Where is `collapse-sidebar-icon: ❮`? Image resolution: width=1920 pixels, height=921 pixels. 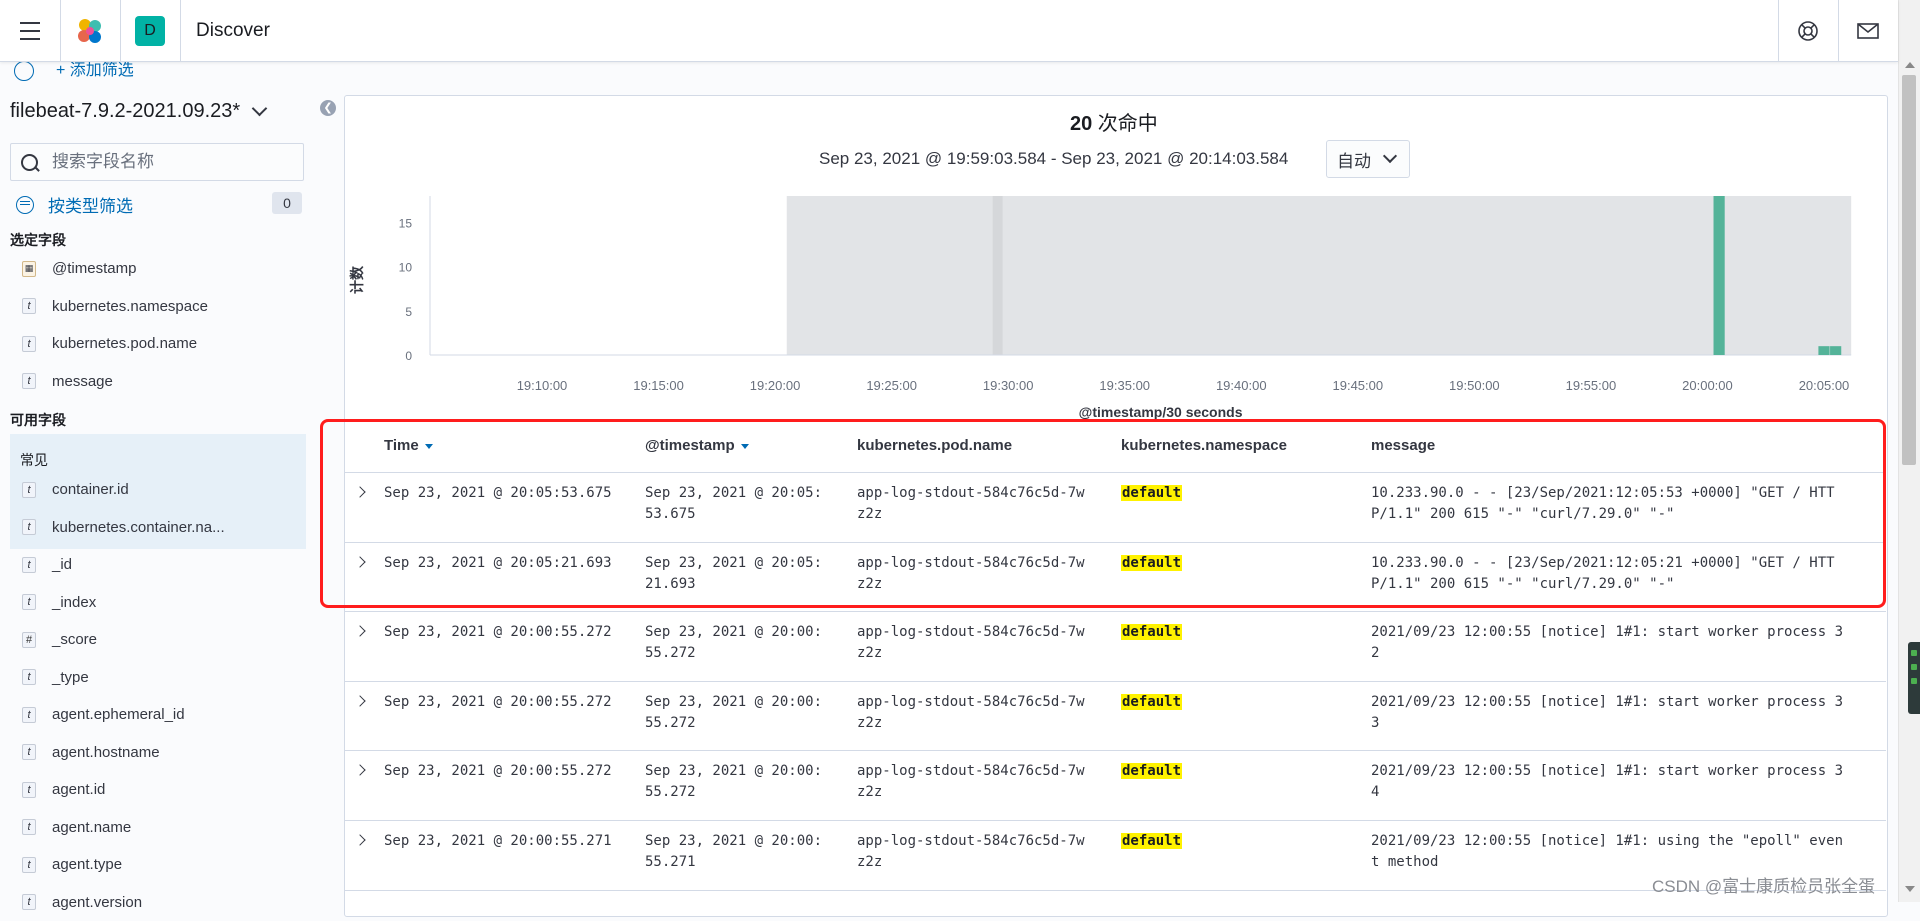 collapse-sidebar-icon: ❮ is located at coordinates (328, 108).